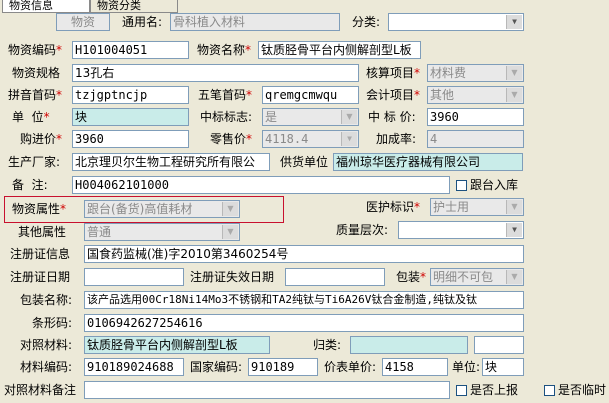 This screenshot has width=609, height=403. Describe the element at coordinates (42, 232) in the screenshot. I see `other-attr-label: 其他属性` at that location.